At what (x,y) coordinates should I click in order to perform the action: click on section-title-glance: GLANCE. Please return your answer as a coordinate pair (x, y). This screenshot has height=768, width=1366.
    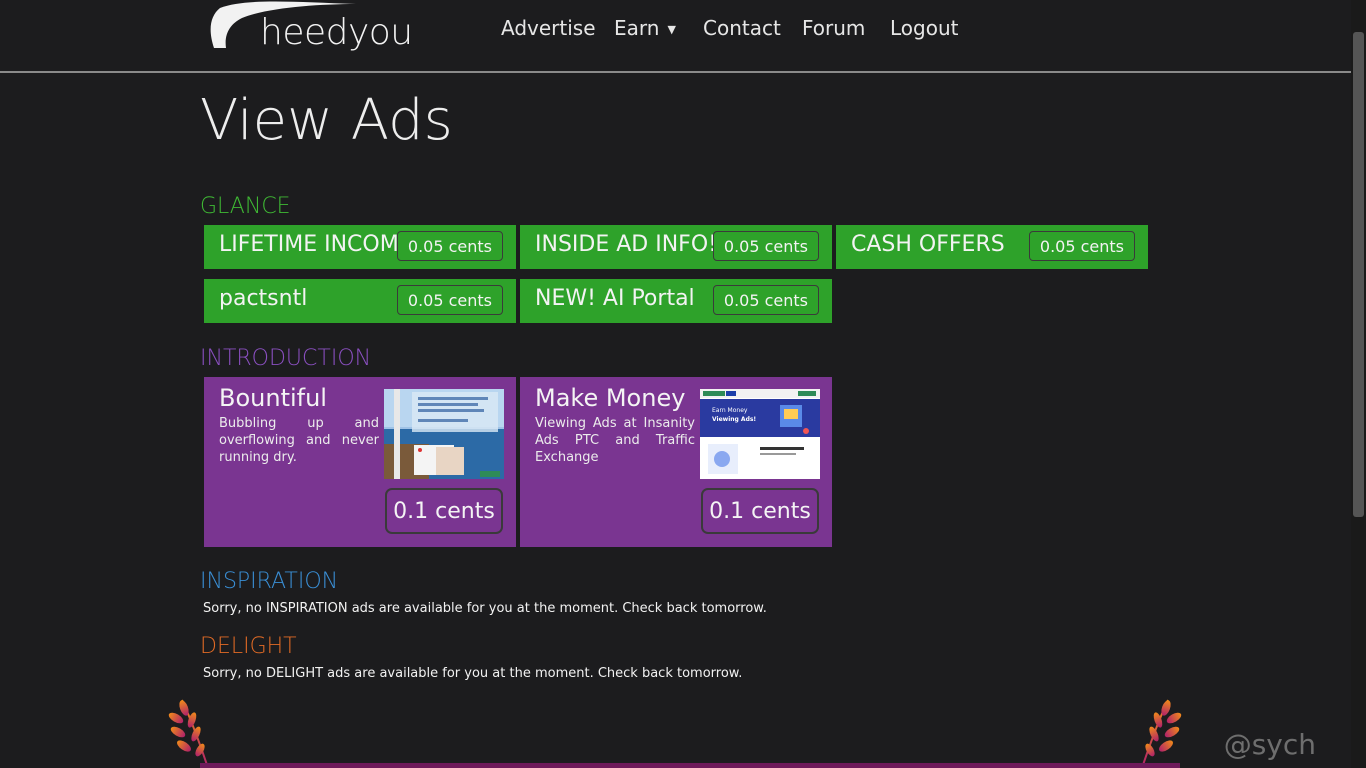
    Looking at the image, I should click on (245, 206).